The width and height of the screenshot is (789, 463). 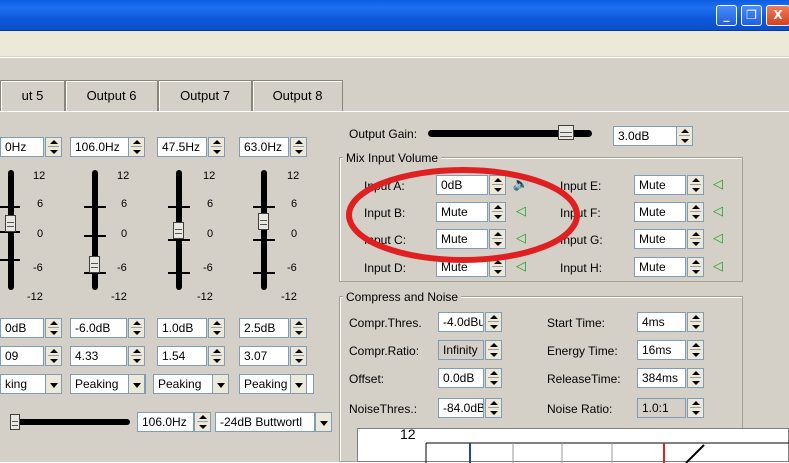 I want to click on input-f-field: Mute, so click(x=660, y=212).